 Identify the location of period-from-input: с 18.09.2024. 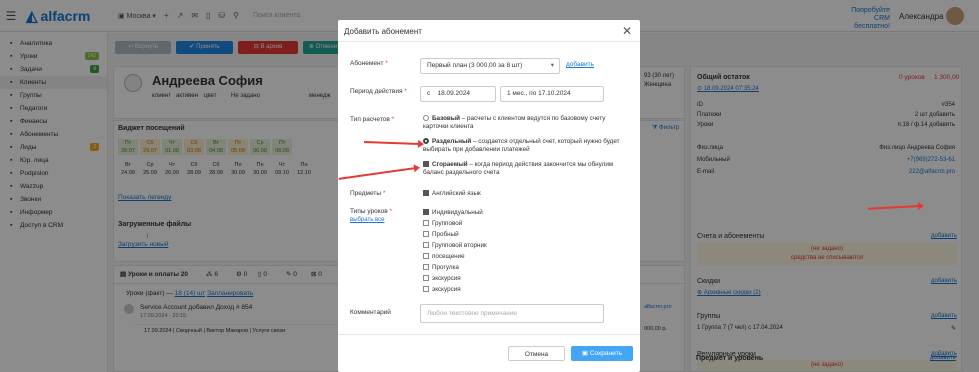
(458, 94).